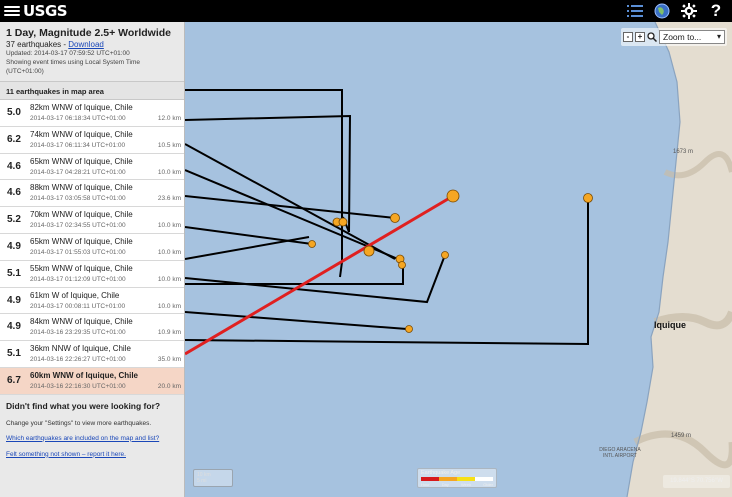  What do you see at coordinates (366, 11) in the screenshot?
I see `top-bar: USGS ?` at bounding box center [366, 11].